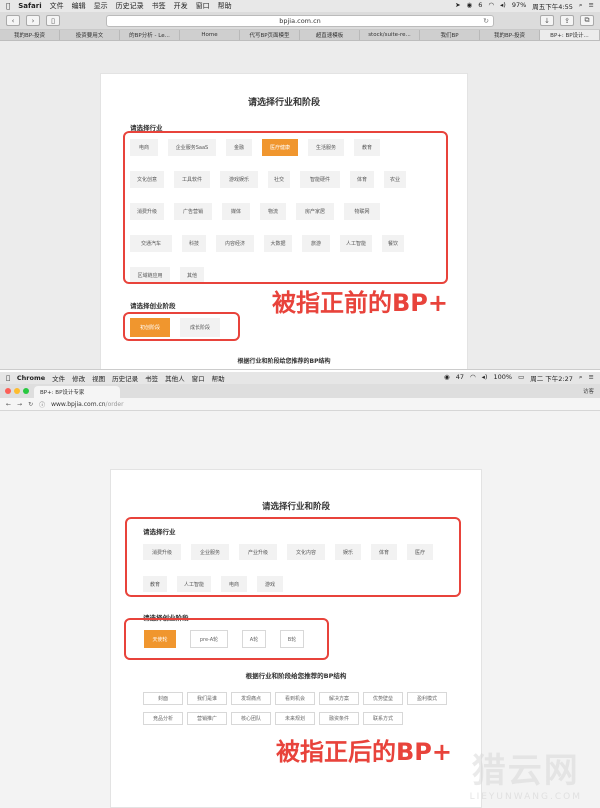  What do you see at coordinates (330, 35) in the screenshot?
I see `tab: 超直速模板` at bounding box center [330, 35].